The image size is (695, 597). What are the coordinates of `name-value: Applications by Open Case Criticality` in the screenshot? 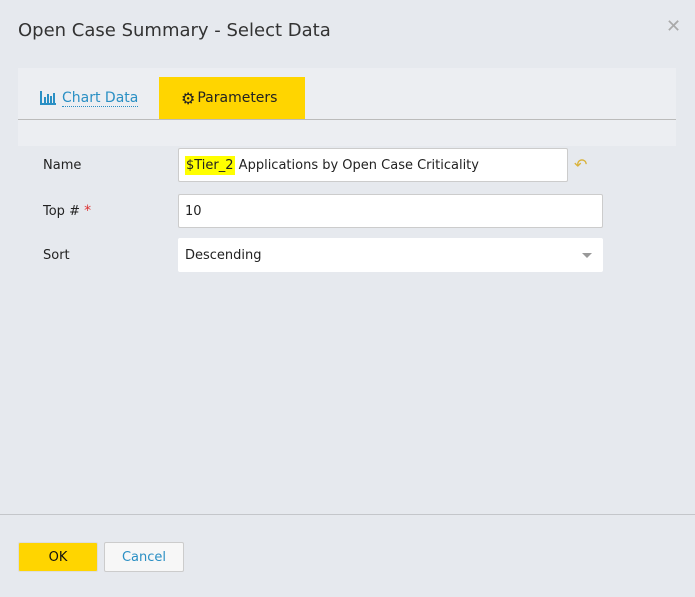 It's located at (356, 165).